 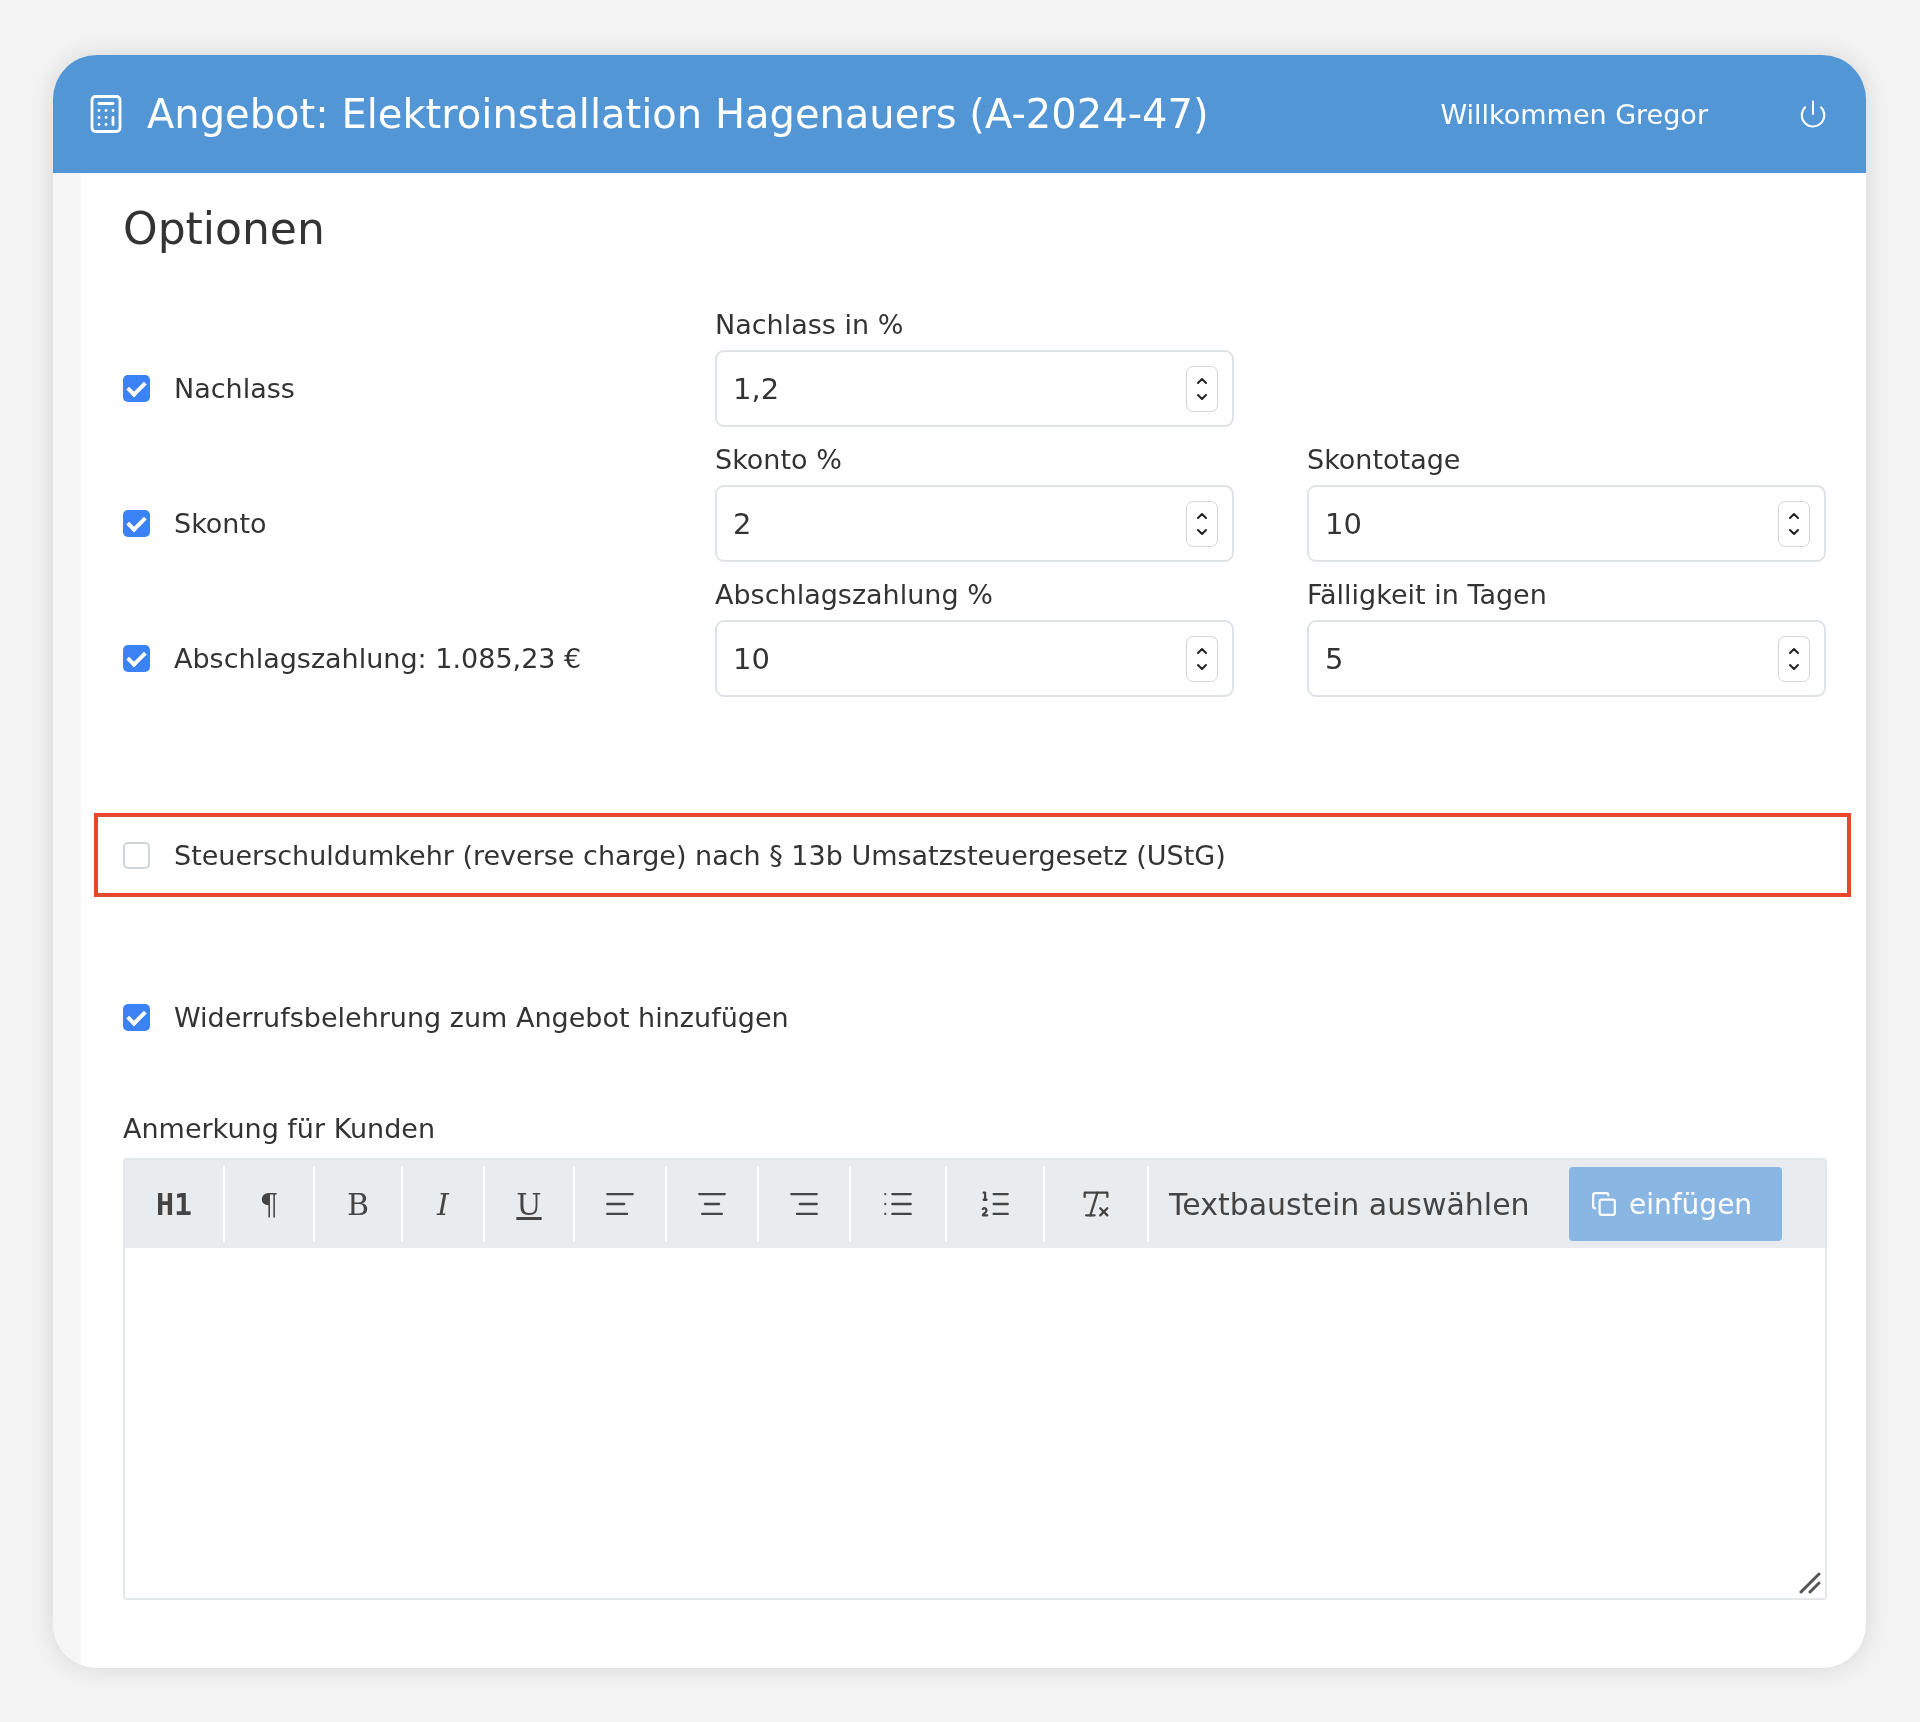 What do you see at coordinates (1813, 114) in the screenshot?
I see `power-icon` at bounding box center [1813, 114].